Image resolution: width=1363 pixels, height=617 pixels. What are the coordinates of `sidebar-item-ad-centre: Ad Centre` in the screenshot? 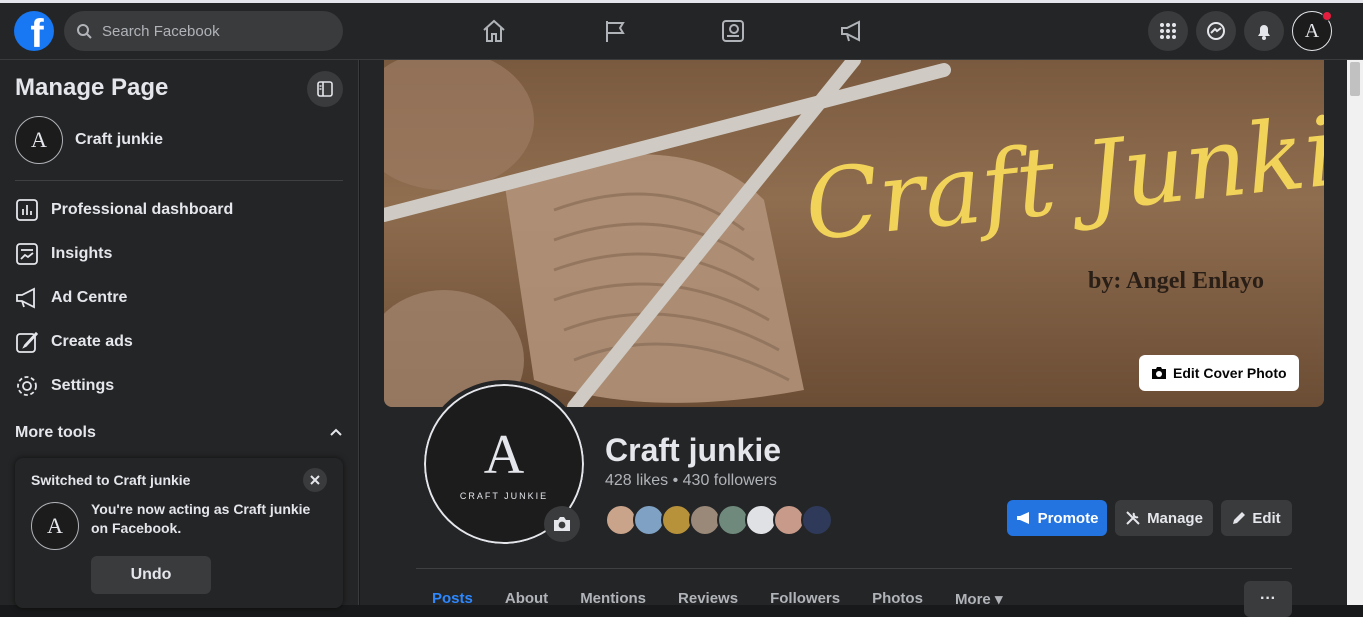 It's located at (71, 298).